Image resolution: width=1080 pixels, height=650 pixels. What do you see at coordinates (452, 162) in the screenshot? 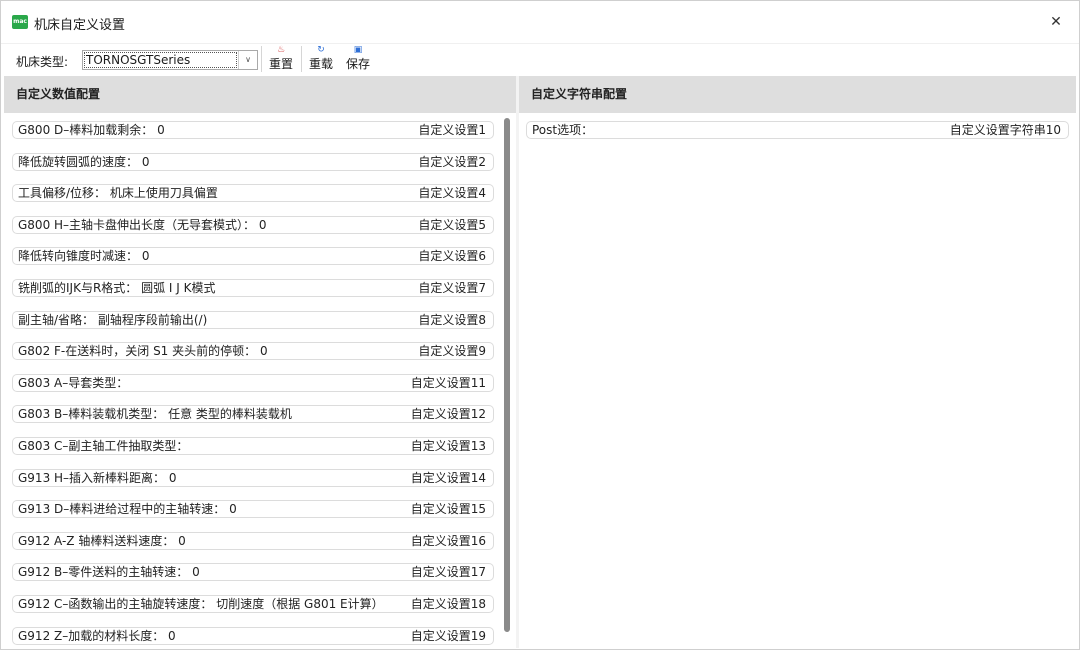
I see `setting-name: 自定义设置2` at bounding box center [452, 162].